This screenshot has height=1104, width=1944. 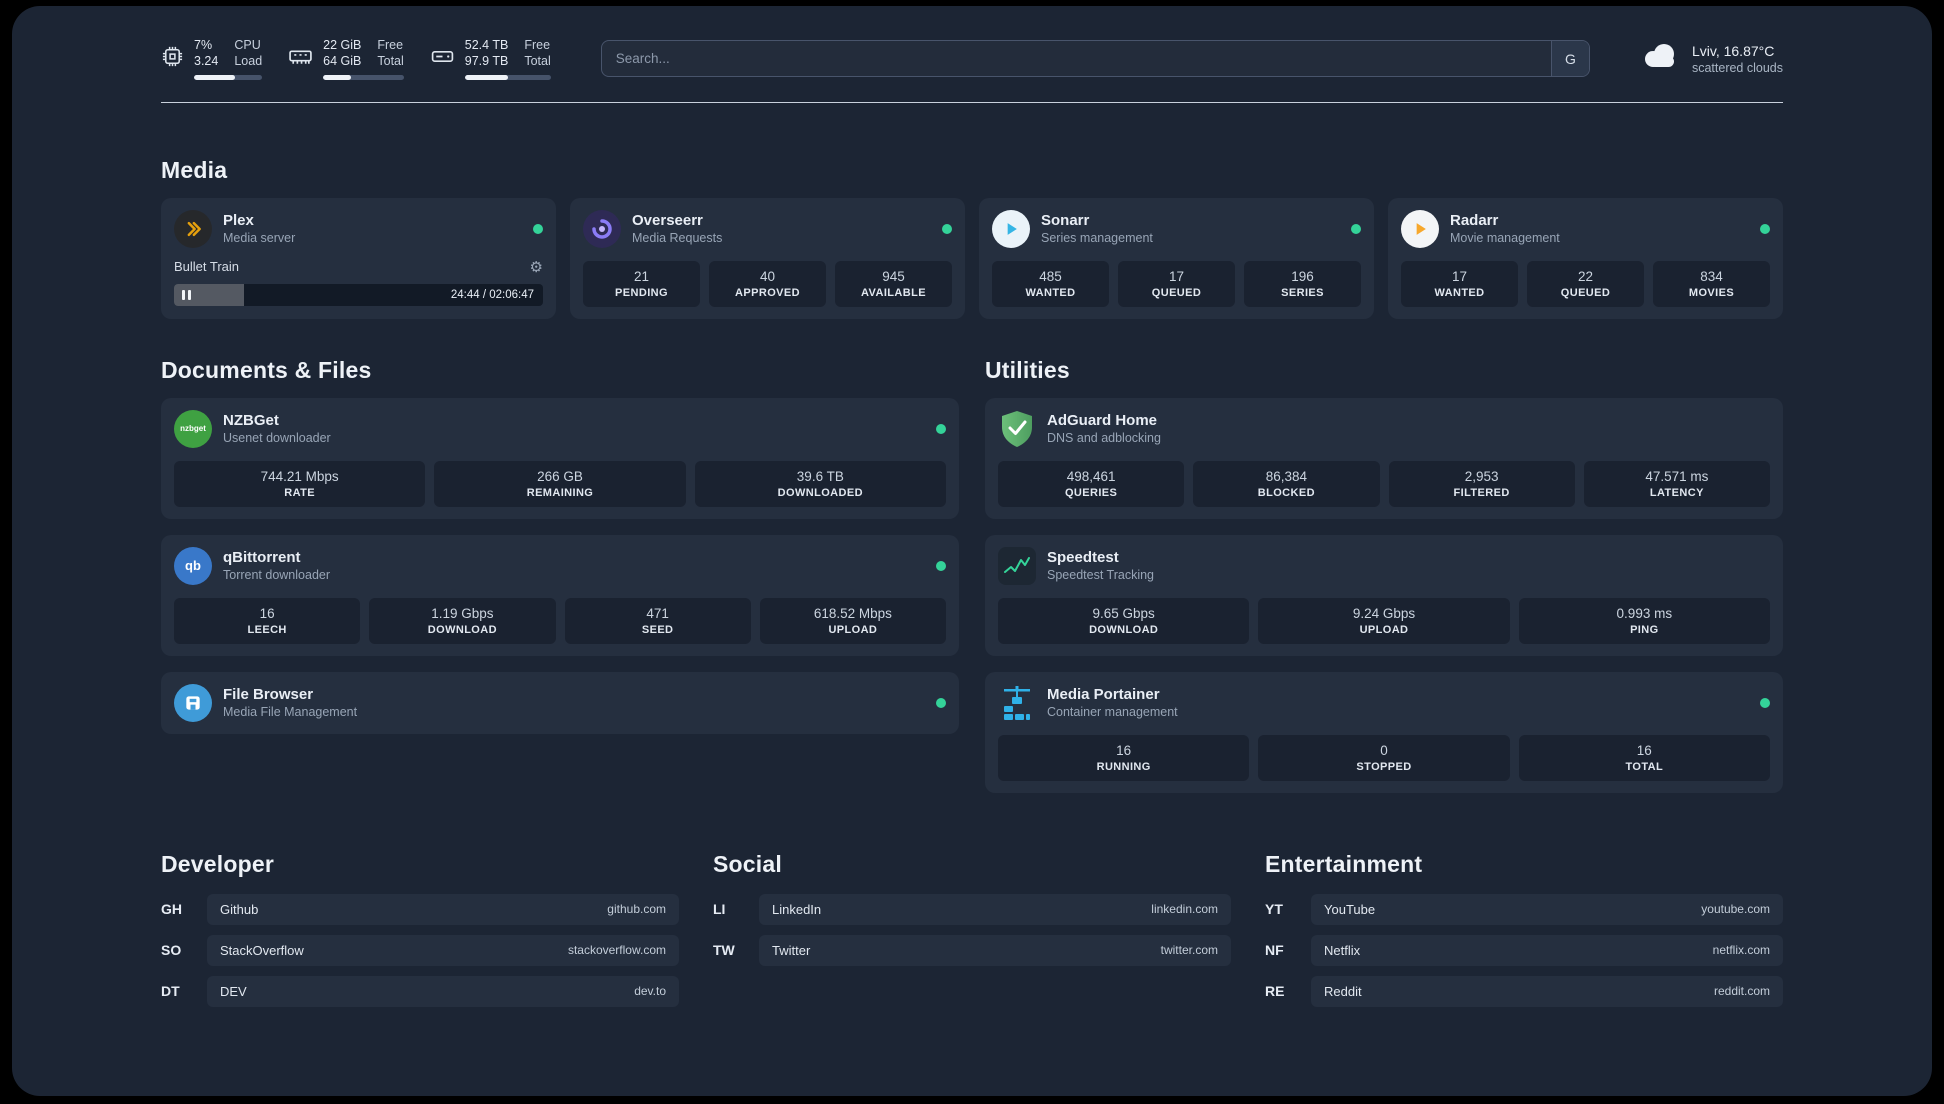 What do you see at coordinates (462, 620) in the screenshot?
I see `stat-box: 1.19 Gbps DOWNLOAD` at bounding box center [462, 620].